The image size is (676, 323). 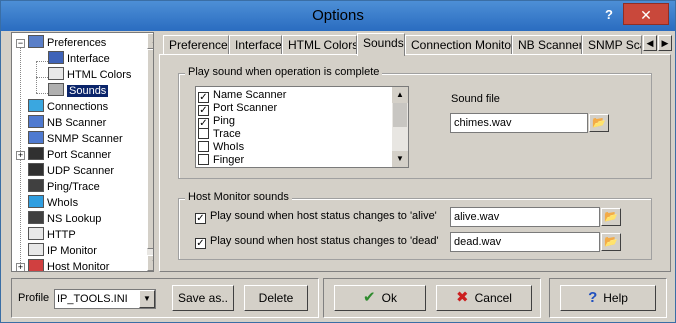 I want to click on tree-scrollbar: ▲ ▼, so click(x=150, y=152).